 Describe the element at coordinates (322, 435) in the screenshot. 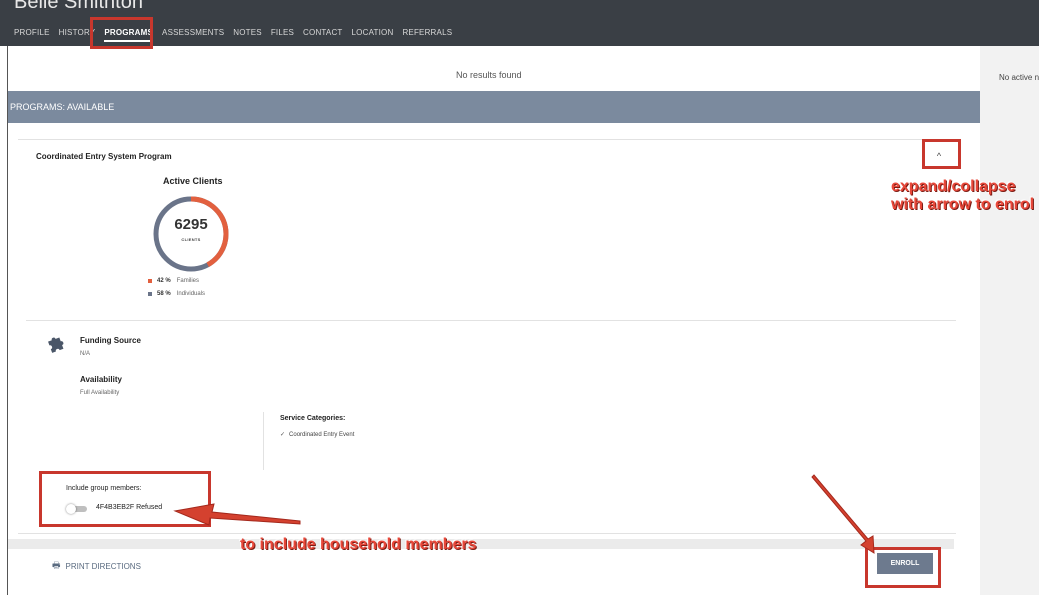

I see `service-category-label: Coordinated Entry Event` at that location.